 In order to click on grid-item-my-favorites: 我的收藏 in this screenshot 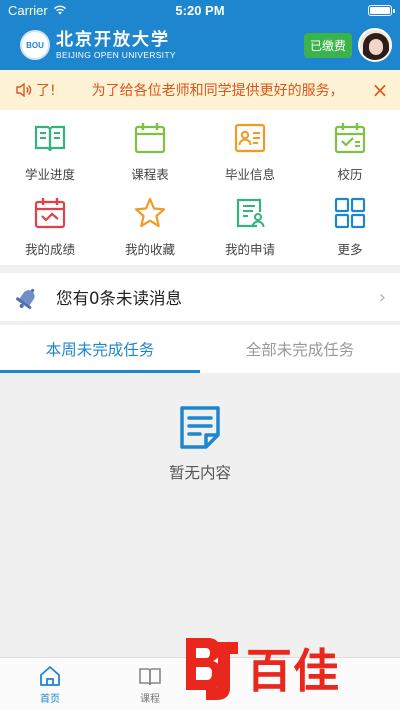, I will do `click(150, 229)`.